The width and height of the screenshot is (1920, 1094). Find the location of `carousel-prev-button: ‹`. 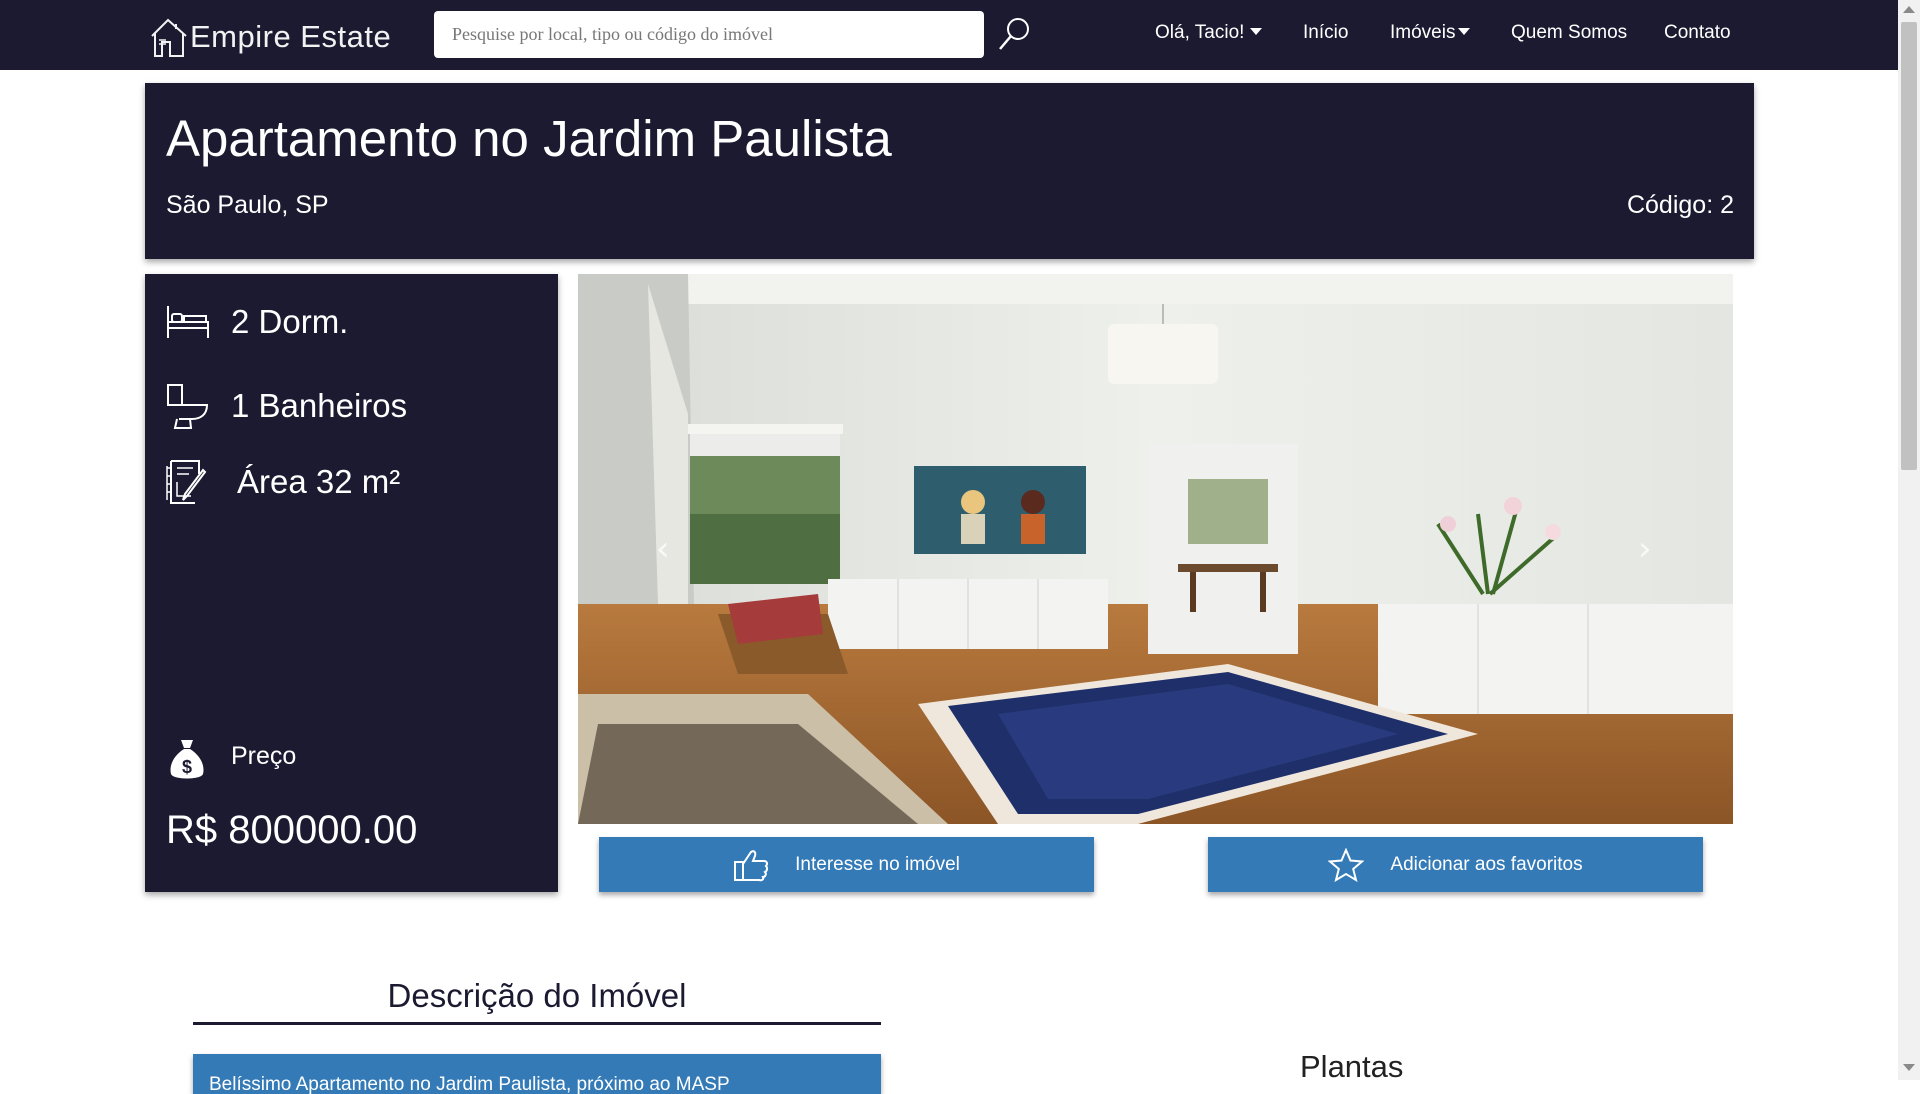

carousel-prev-button: ‹ is located at coordinates (663, 549).